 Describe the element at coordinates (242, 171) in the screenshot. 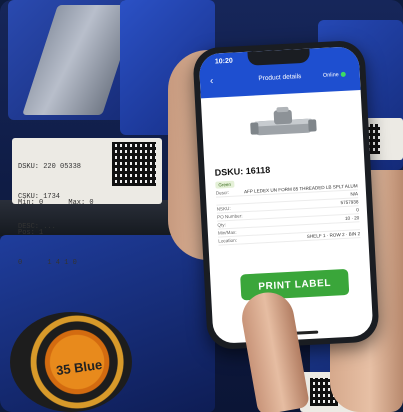

I see `dsku-heading: DSKU: 16118` at that location.